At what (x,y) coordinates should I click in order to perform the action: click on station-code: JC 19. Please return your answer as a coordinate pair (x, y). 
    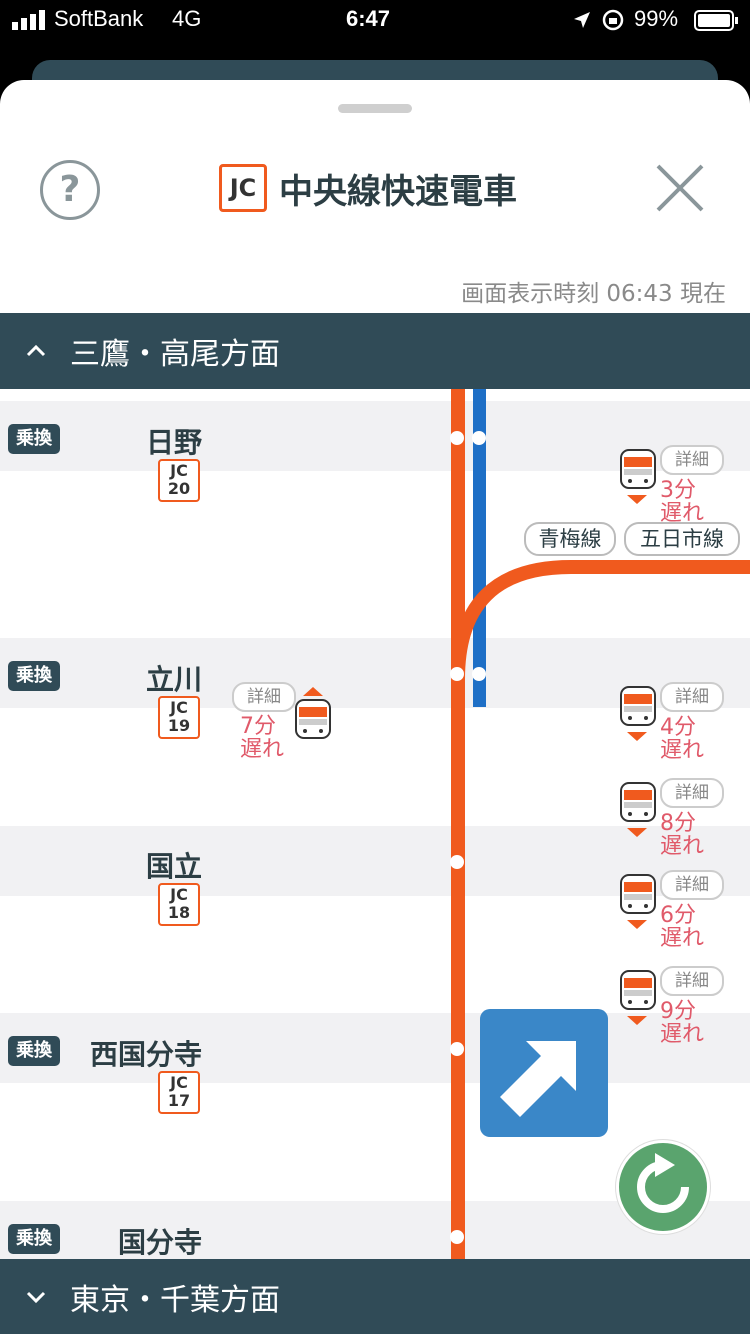
    Looking at the image, I should click on (179, 717).